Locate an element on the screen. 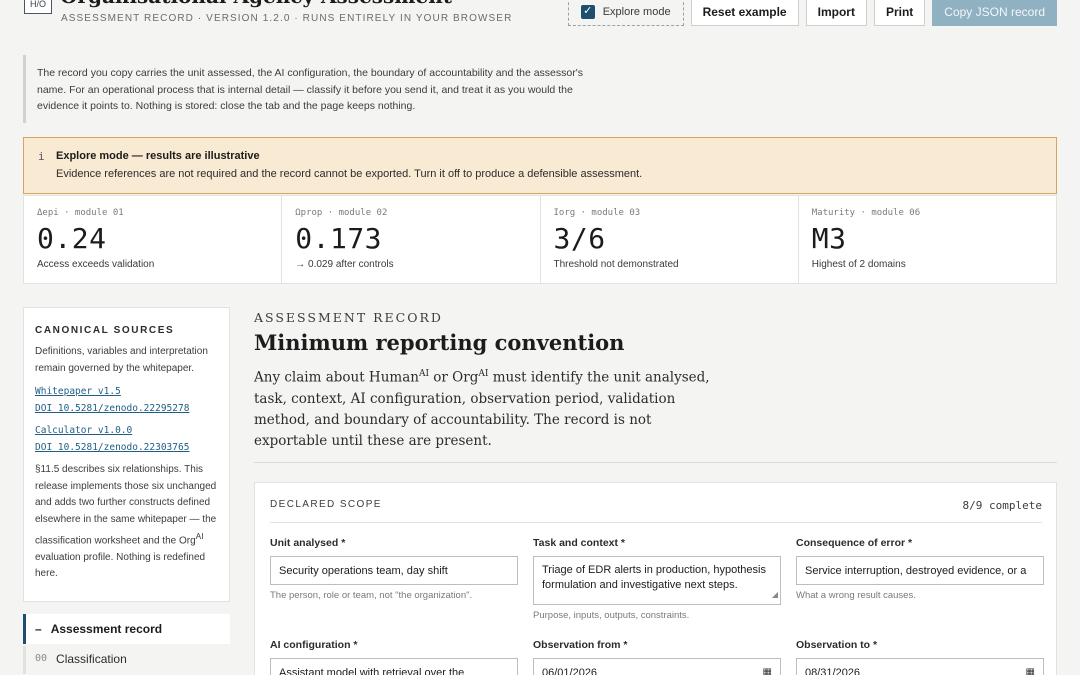  field-label: Unit analysed * is located at coordinates (308, 543).